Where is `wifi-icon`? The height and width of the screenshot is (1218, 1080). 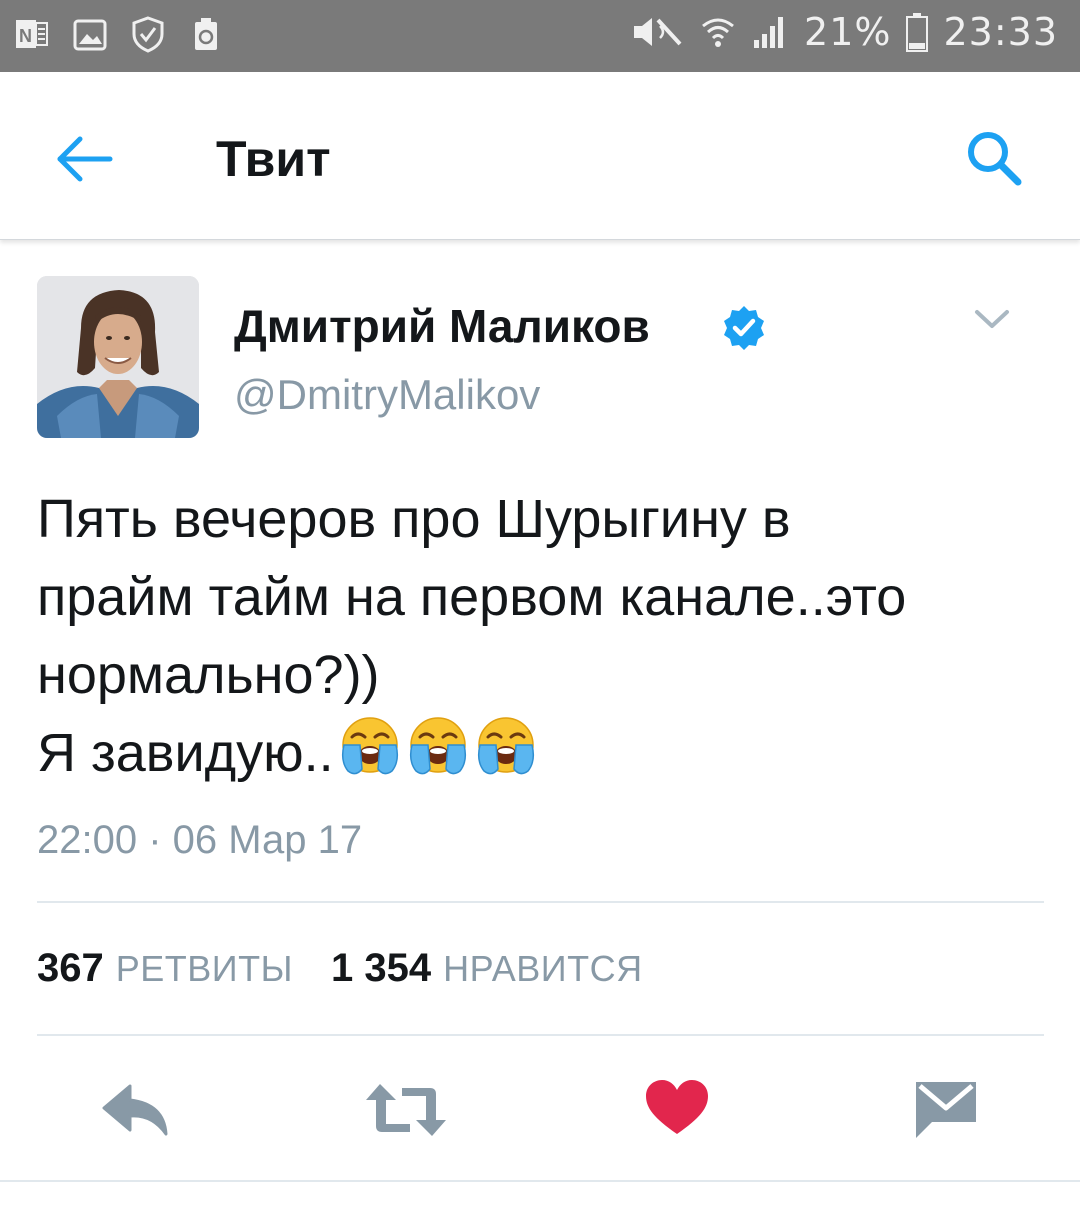 wifi-icon is located at coordinates (718, 32).